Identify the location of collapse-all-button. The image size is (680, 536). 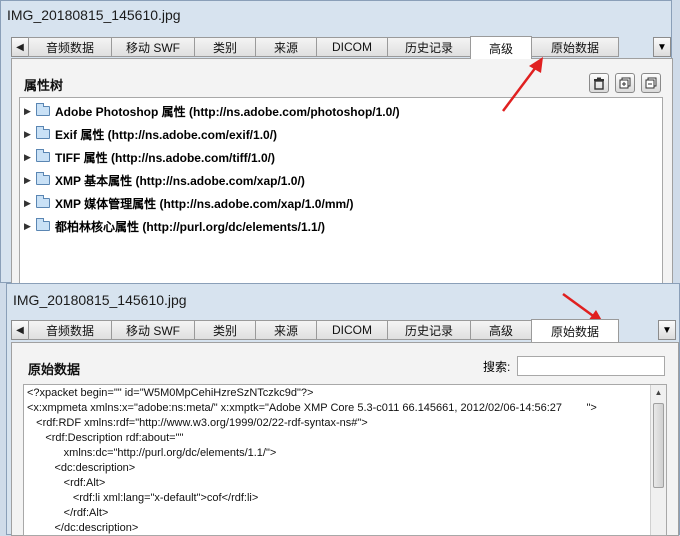
(651, 83).